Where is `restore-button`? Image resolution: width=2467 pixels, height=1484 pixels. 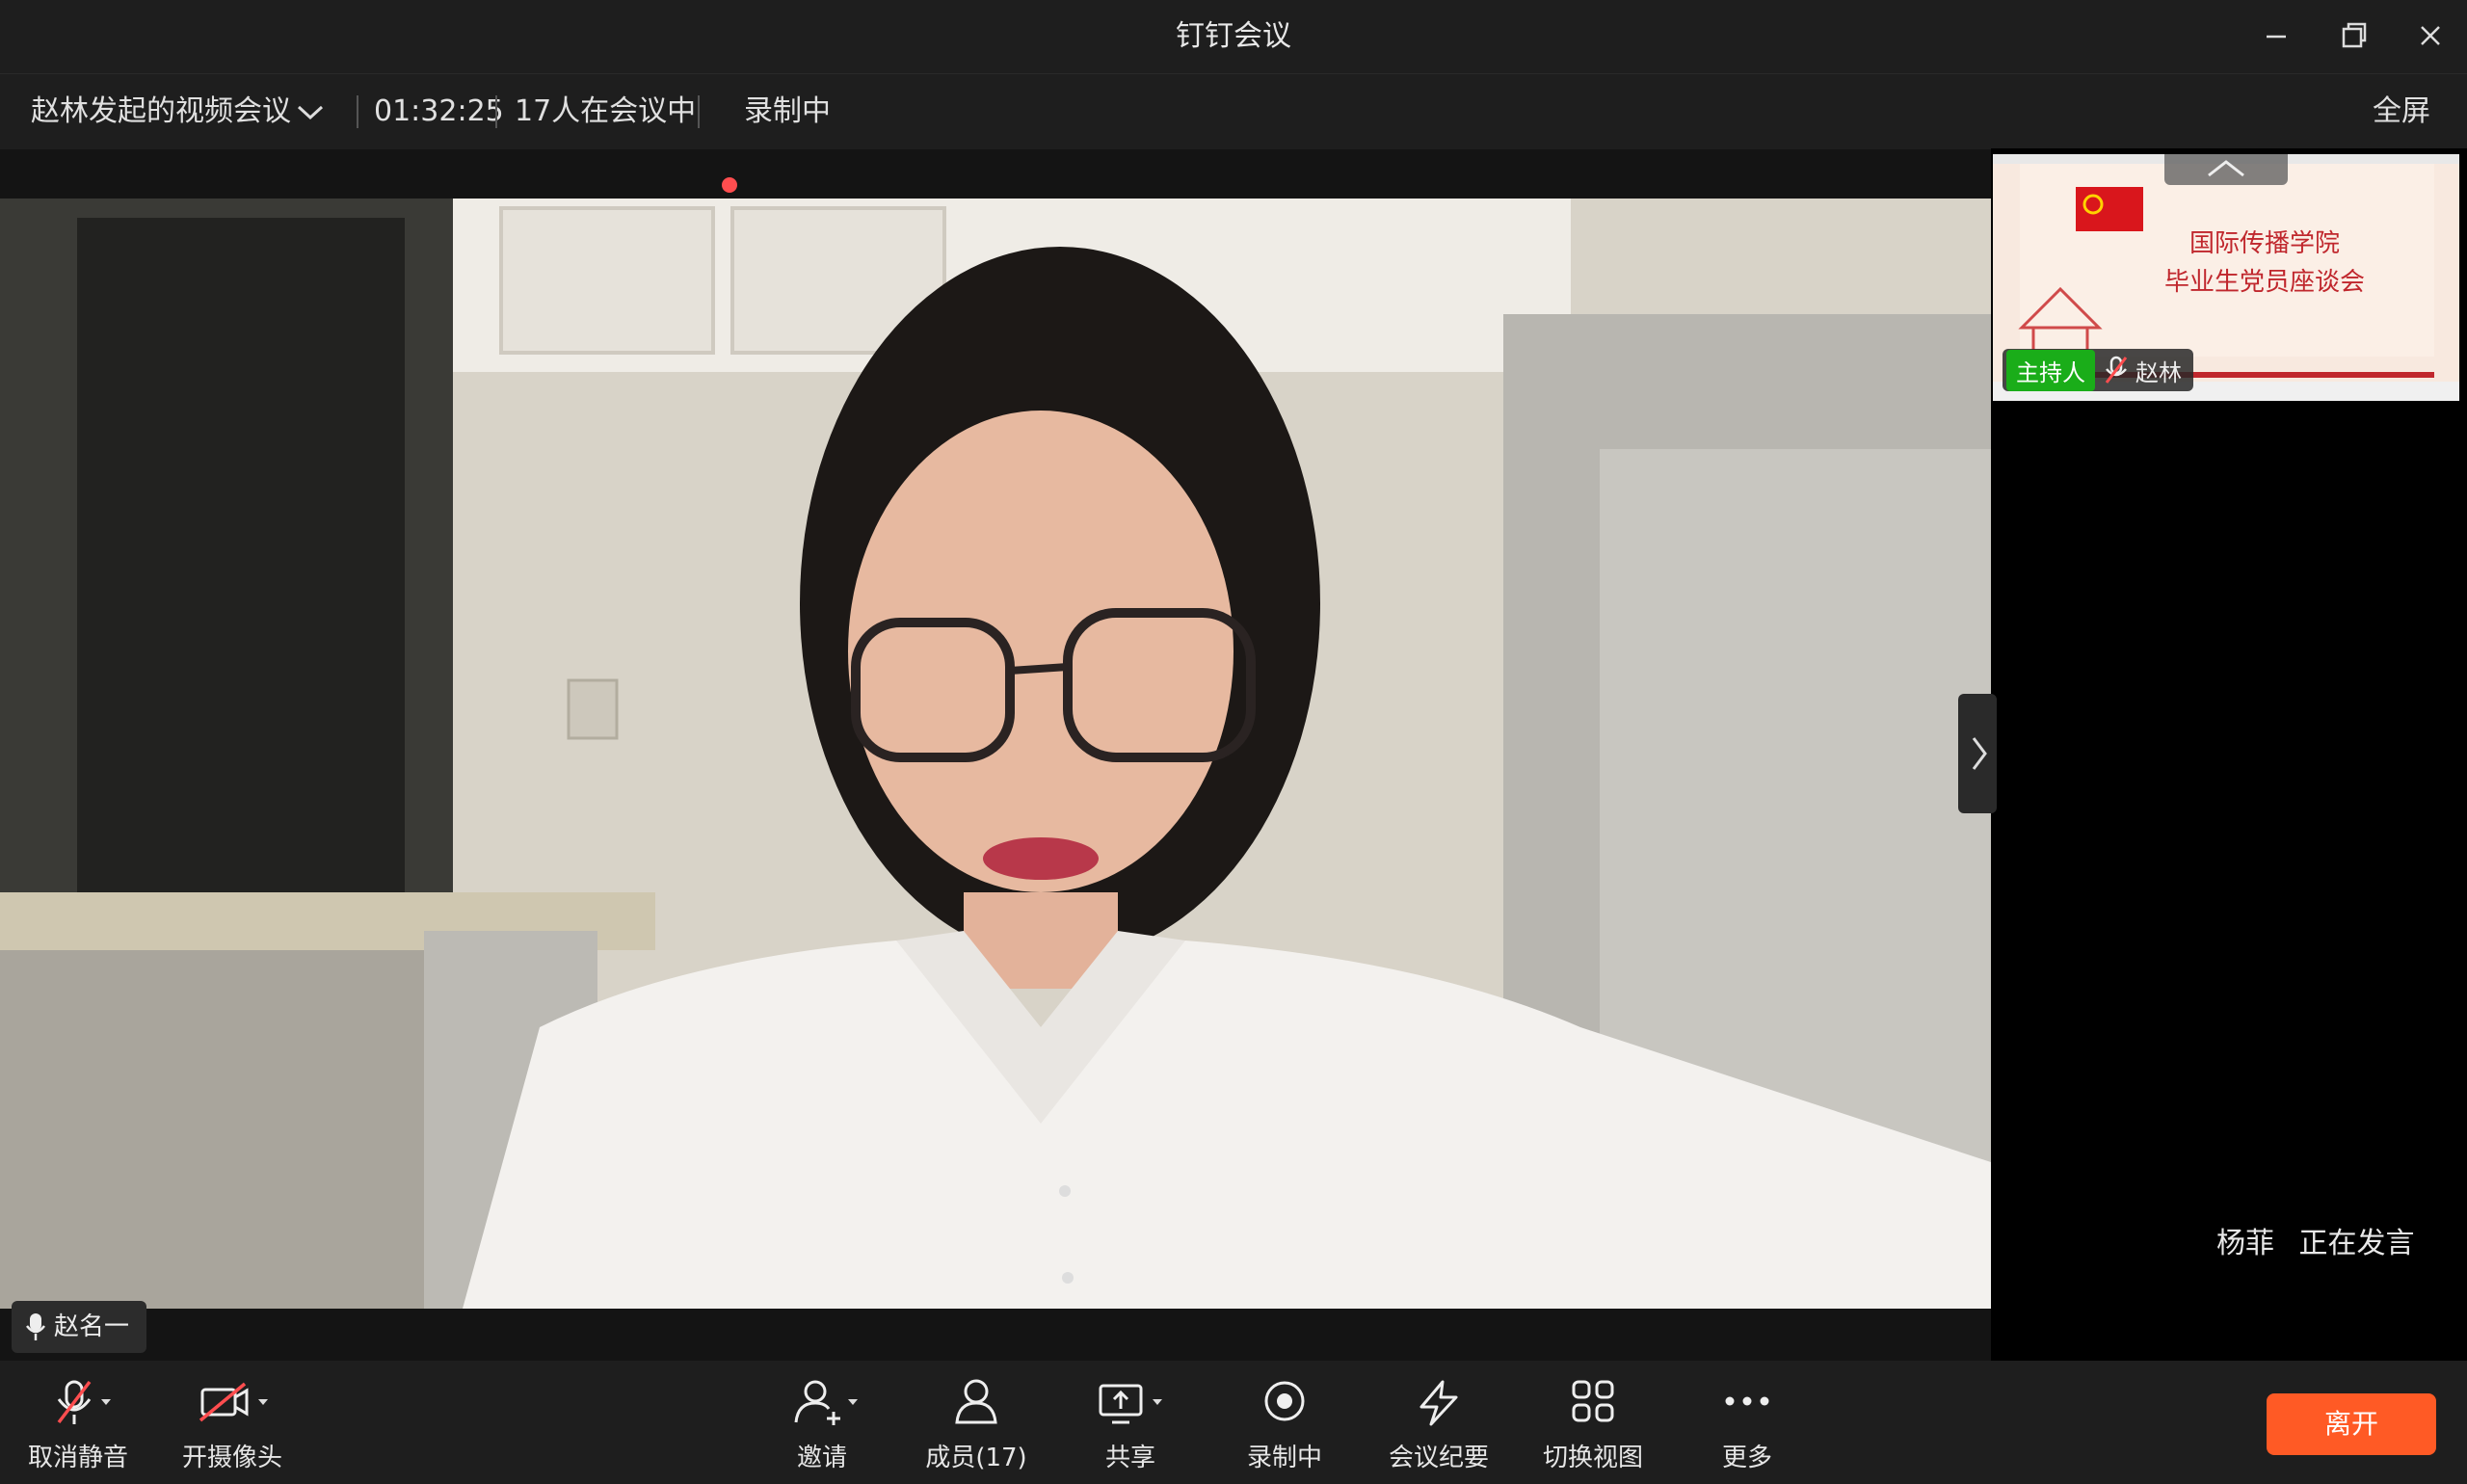 restore-button is located at coordinates (2353, 36).